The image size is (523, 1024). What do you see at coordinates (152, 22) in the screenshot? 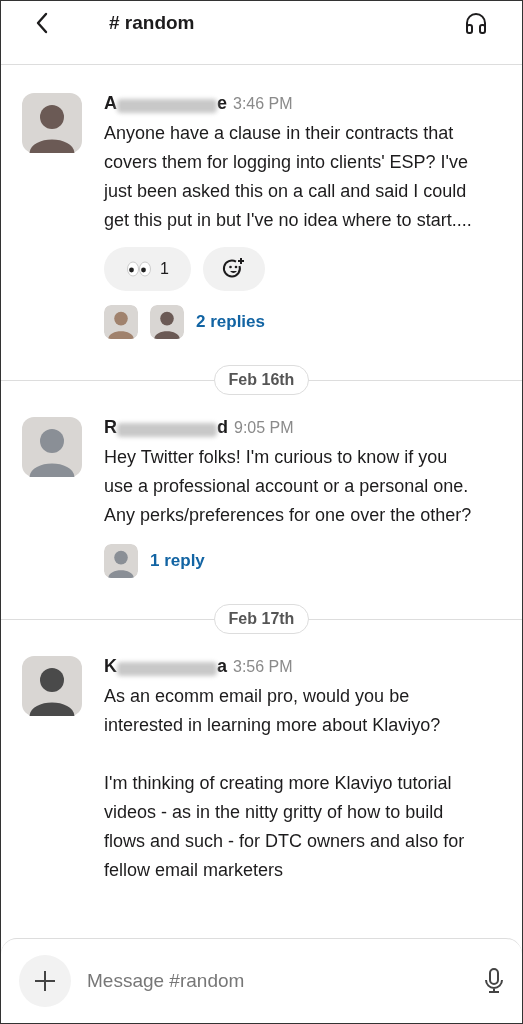
I see `channel-title: # random` at bounding box center [152, 22].